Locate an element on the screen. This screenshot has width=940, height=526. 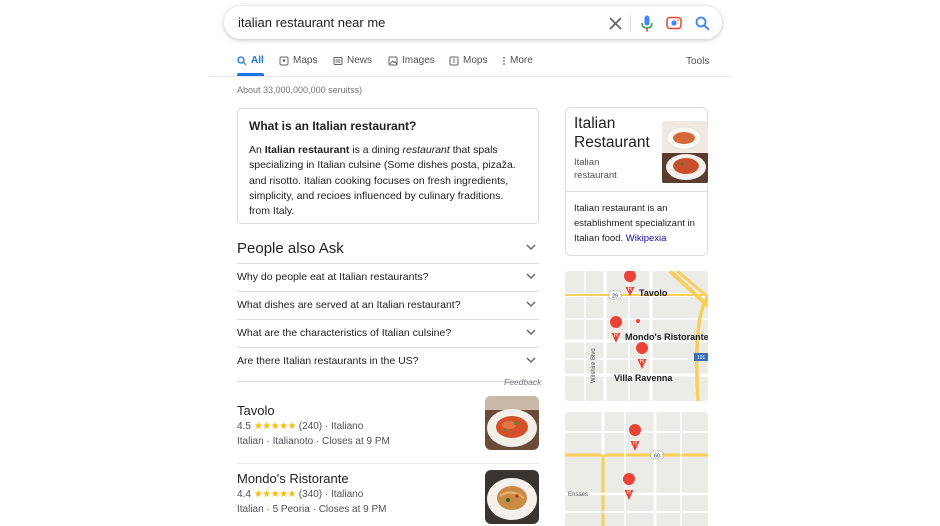
review-count: (240) · Italiano is located at coordinates (331, 426).